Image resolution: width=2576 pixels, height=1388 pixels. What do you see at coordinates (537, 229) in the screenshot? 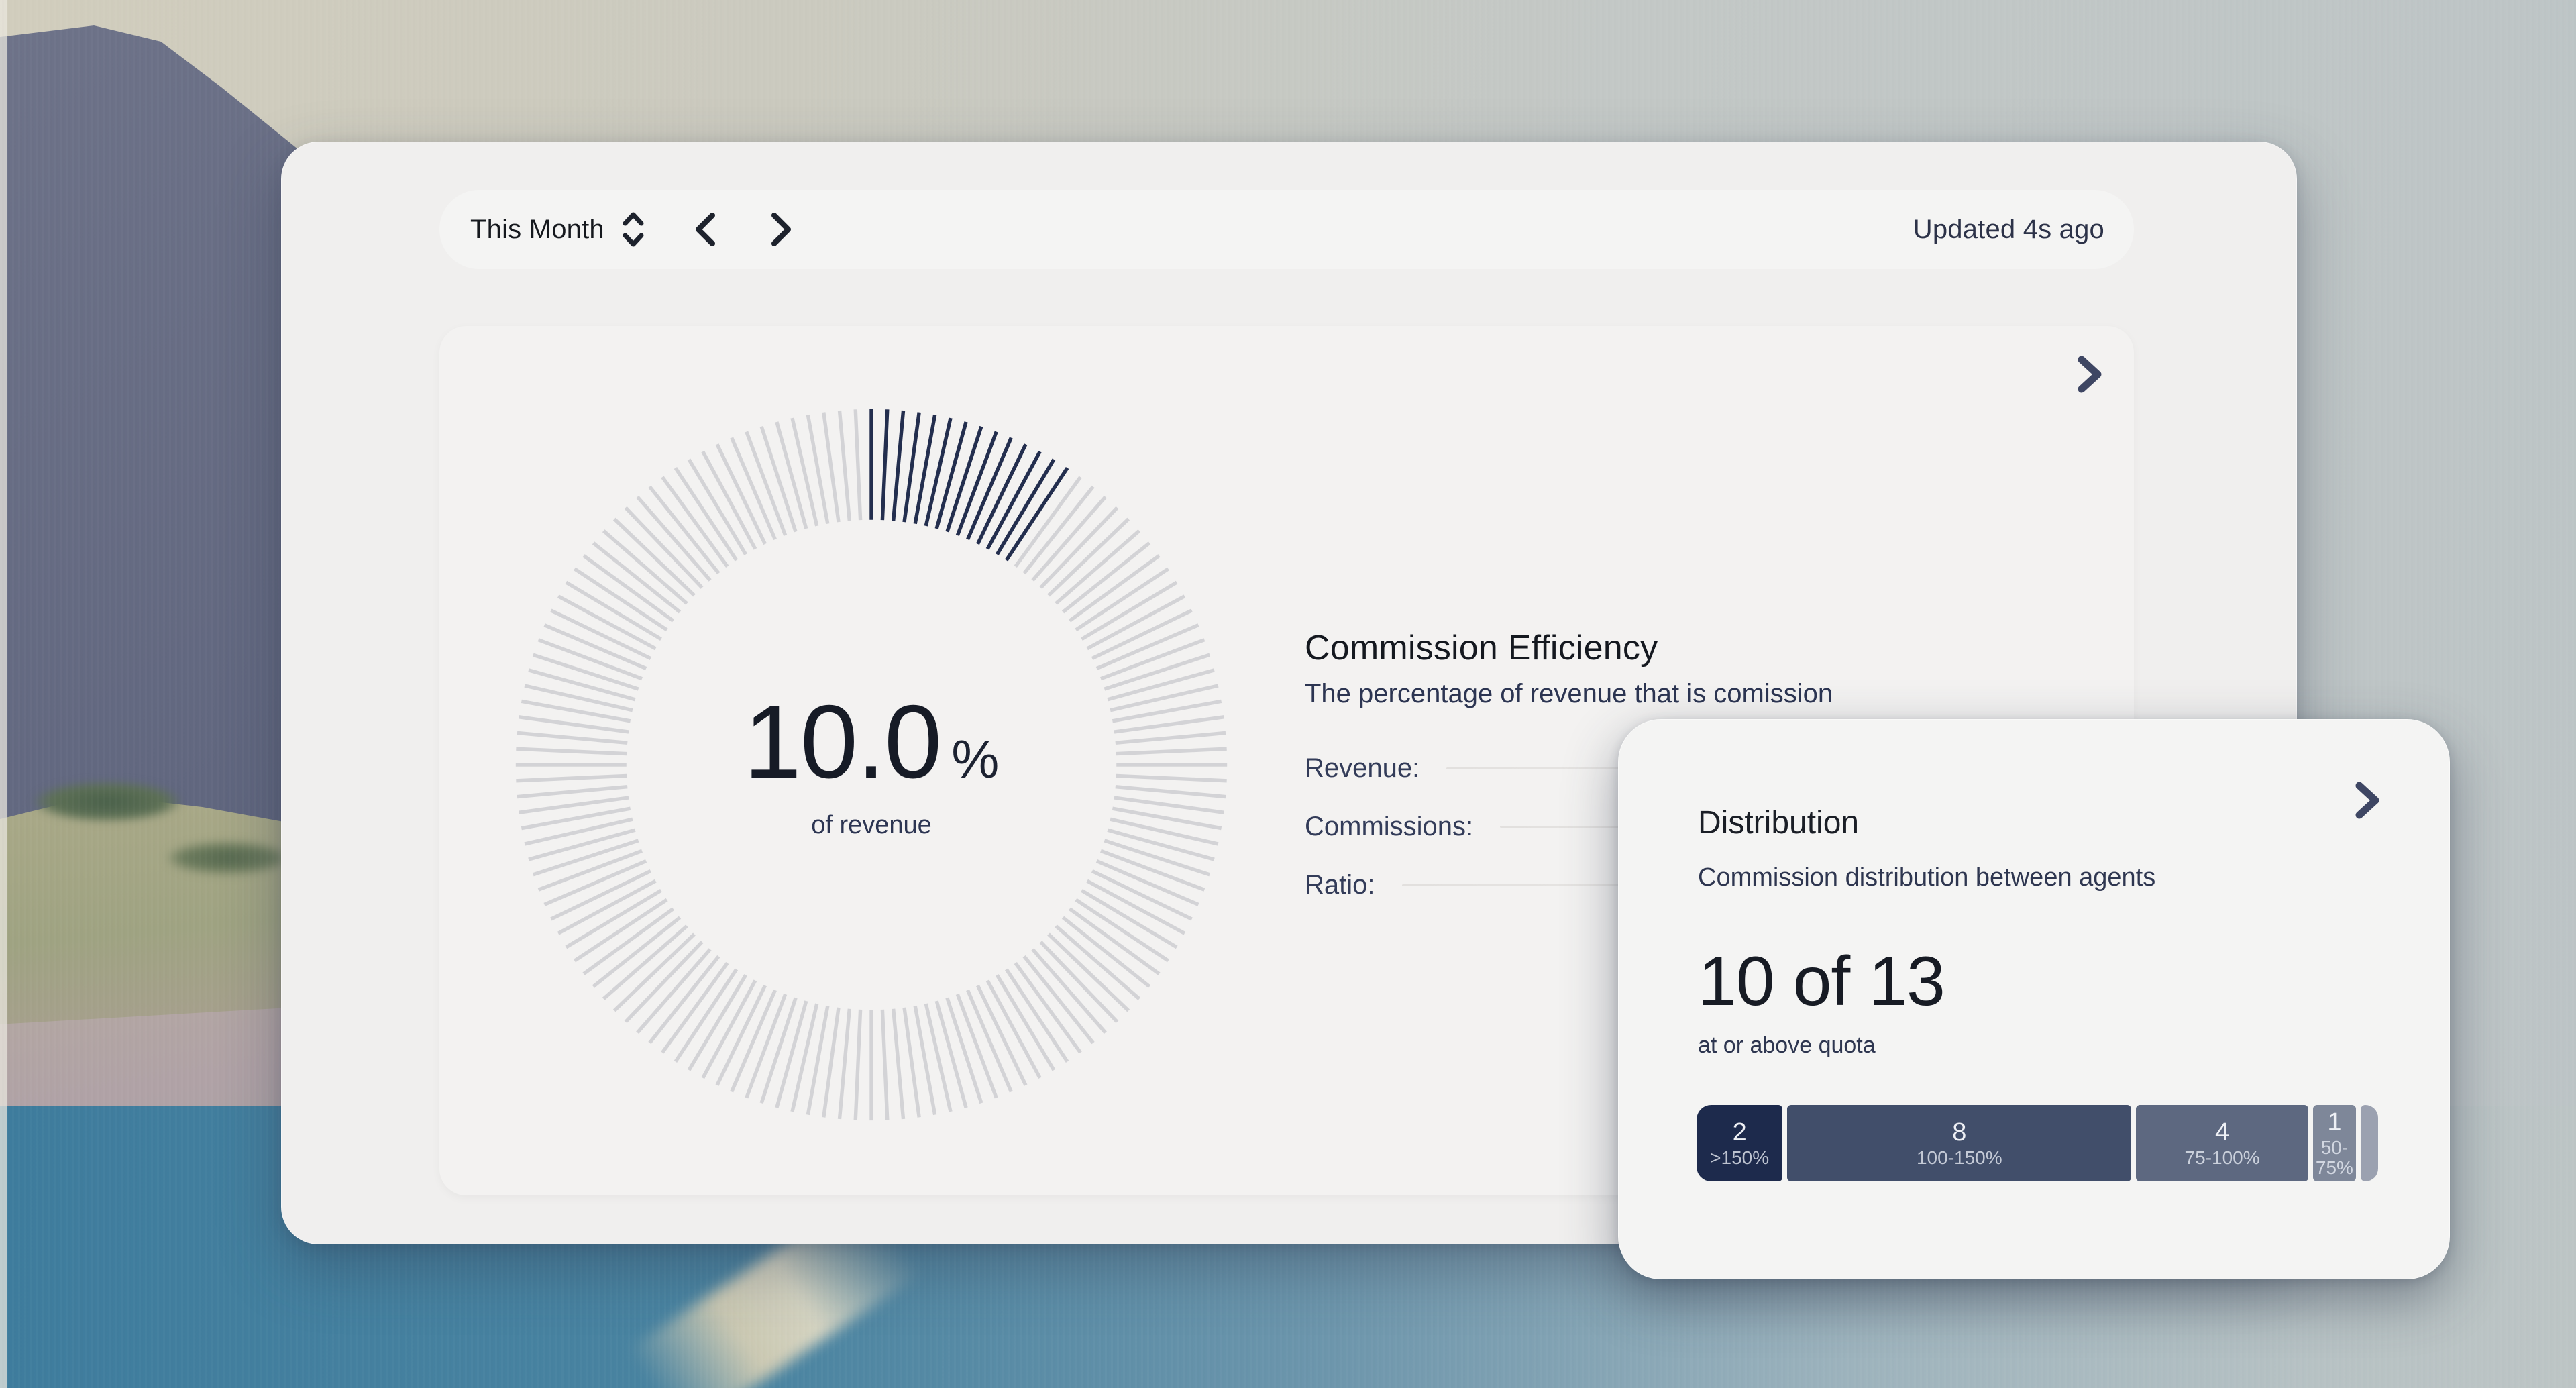
I see `period-label: This Month` at bounding box center [537, 229].